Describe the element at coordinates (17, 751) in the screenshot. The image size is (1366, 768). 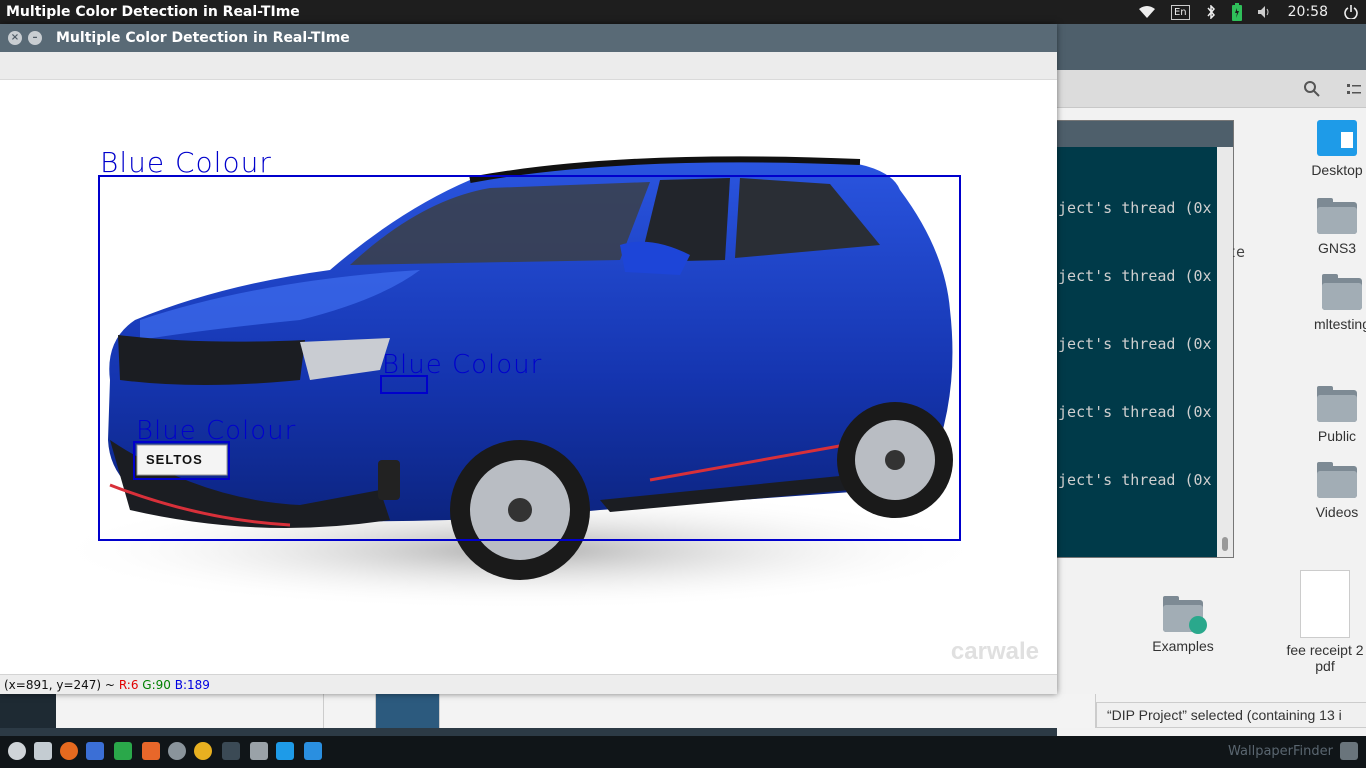
I see `system-menu-icon` at that location.